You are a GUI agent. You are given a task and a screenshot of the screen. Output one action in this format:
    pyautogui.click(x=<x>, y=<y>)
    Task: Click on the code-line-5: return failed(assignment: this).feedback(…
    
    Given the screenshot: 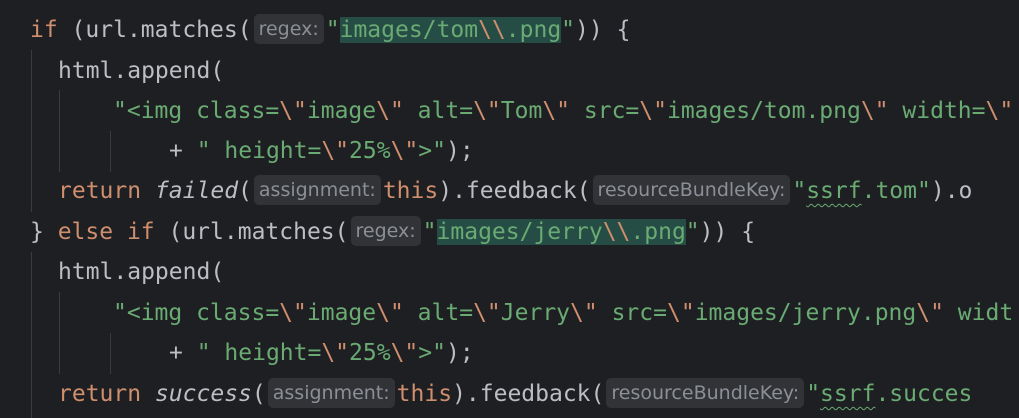 What is the action you would take?
    pyautogui.click(x=515, y=191)
    